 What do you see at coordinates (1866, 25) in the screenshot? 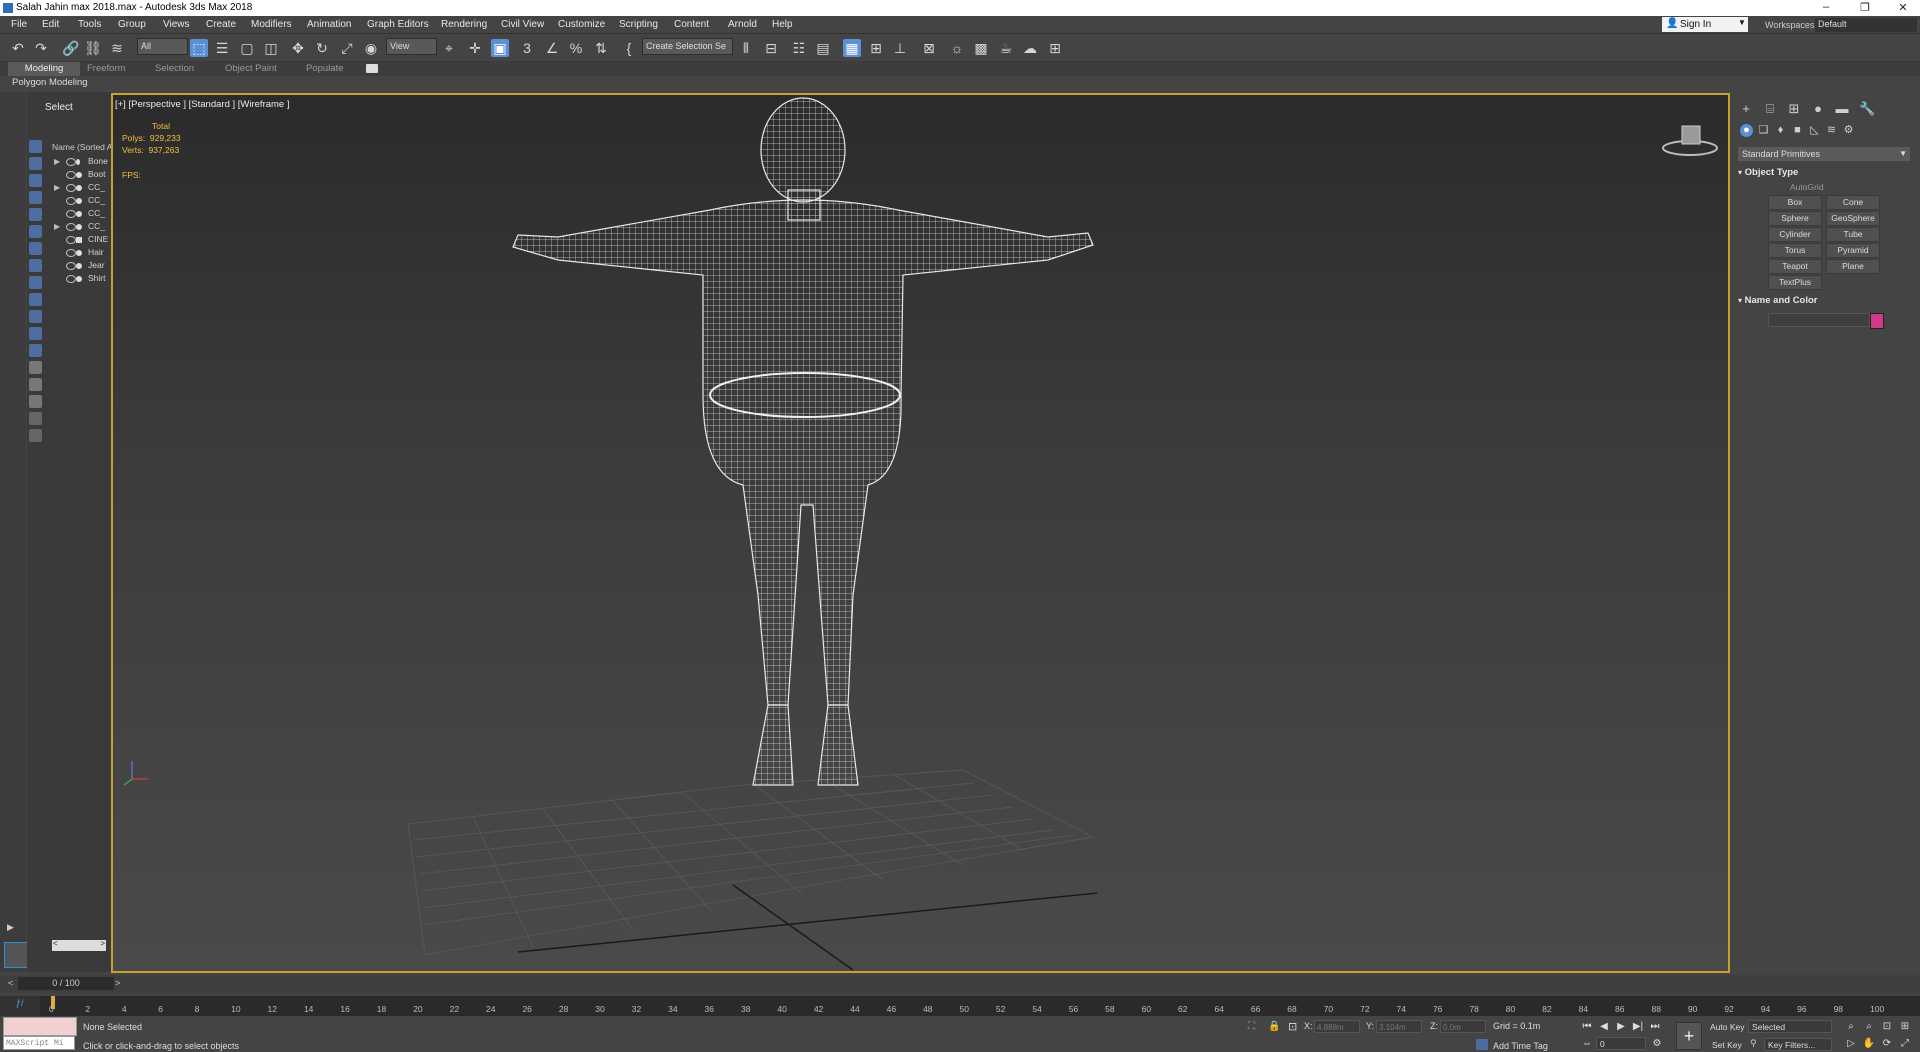
I see `workspace-dropdown: Default` at bounding box center [1866, 25].